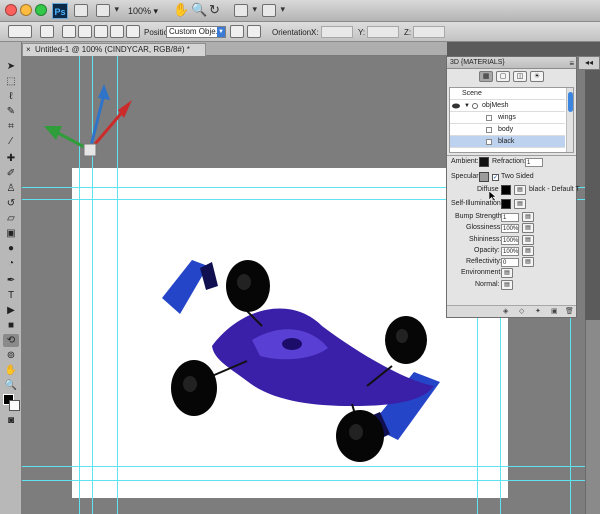 Image resolution: width=600 pixels, height=514 pixels. What do you see at coordinates (273, 10) in the screenshot?
I see `screen-mode-icon` at bounding box center [273, 10].